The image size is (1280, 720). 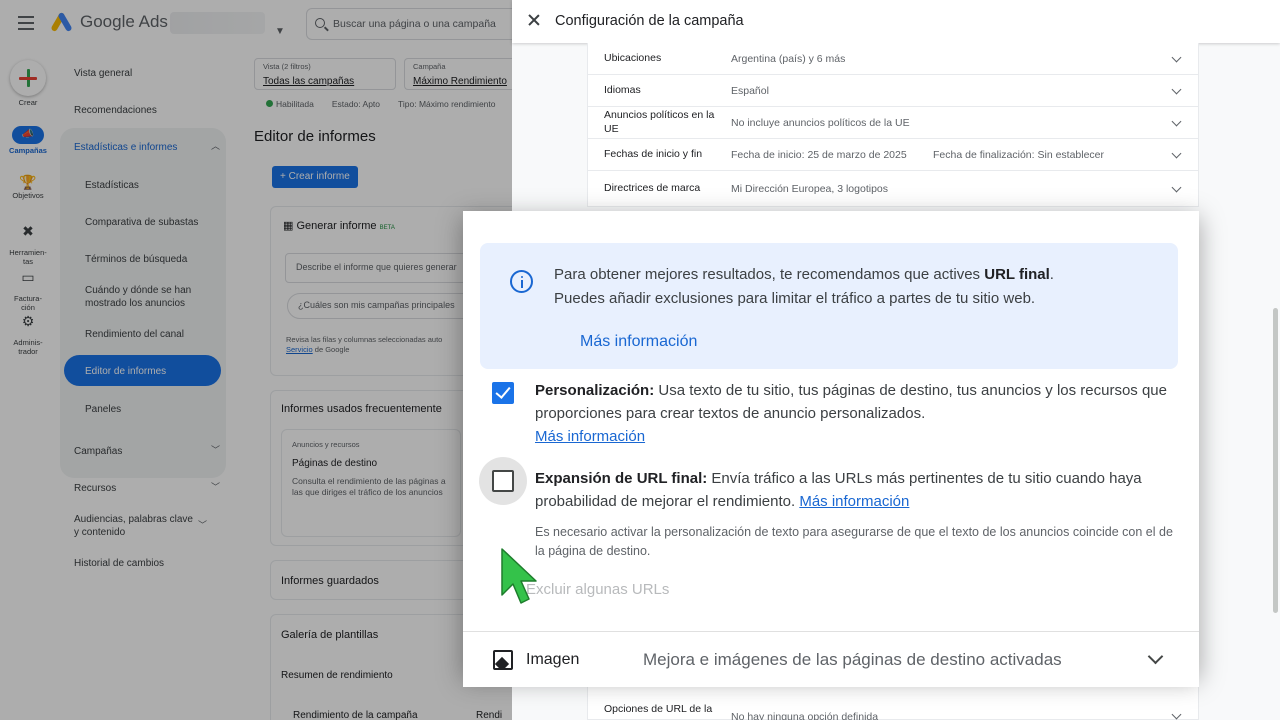 What do you see at coordinates (658, 709) in the screenshot?
I see `setting-label: Opciones de URL de la` at bounding box center [658, 709].